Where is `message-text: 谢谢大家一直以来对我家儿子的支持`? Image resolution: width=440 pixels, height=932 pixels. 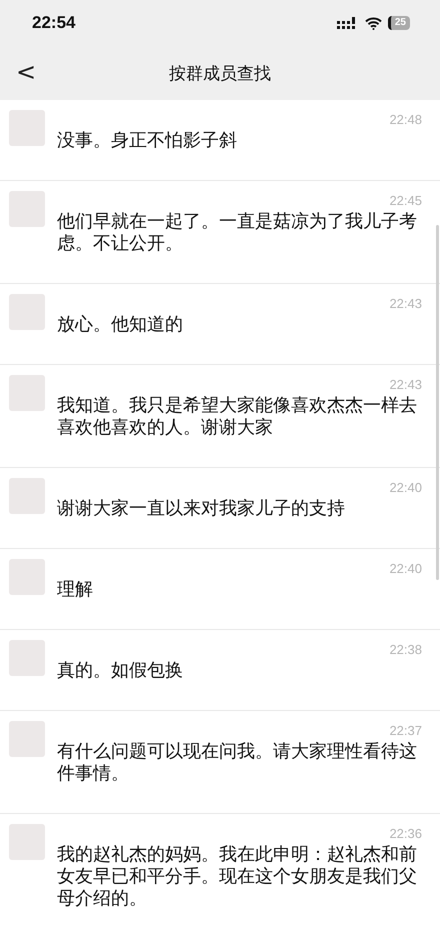
message-text: 谢谢大家一直以来对我家儿子的支持 is located at coordinates (201, 509).